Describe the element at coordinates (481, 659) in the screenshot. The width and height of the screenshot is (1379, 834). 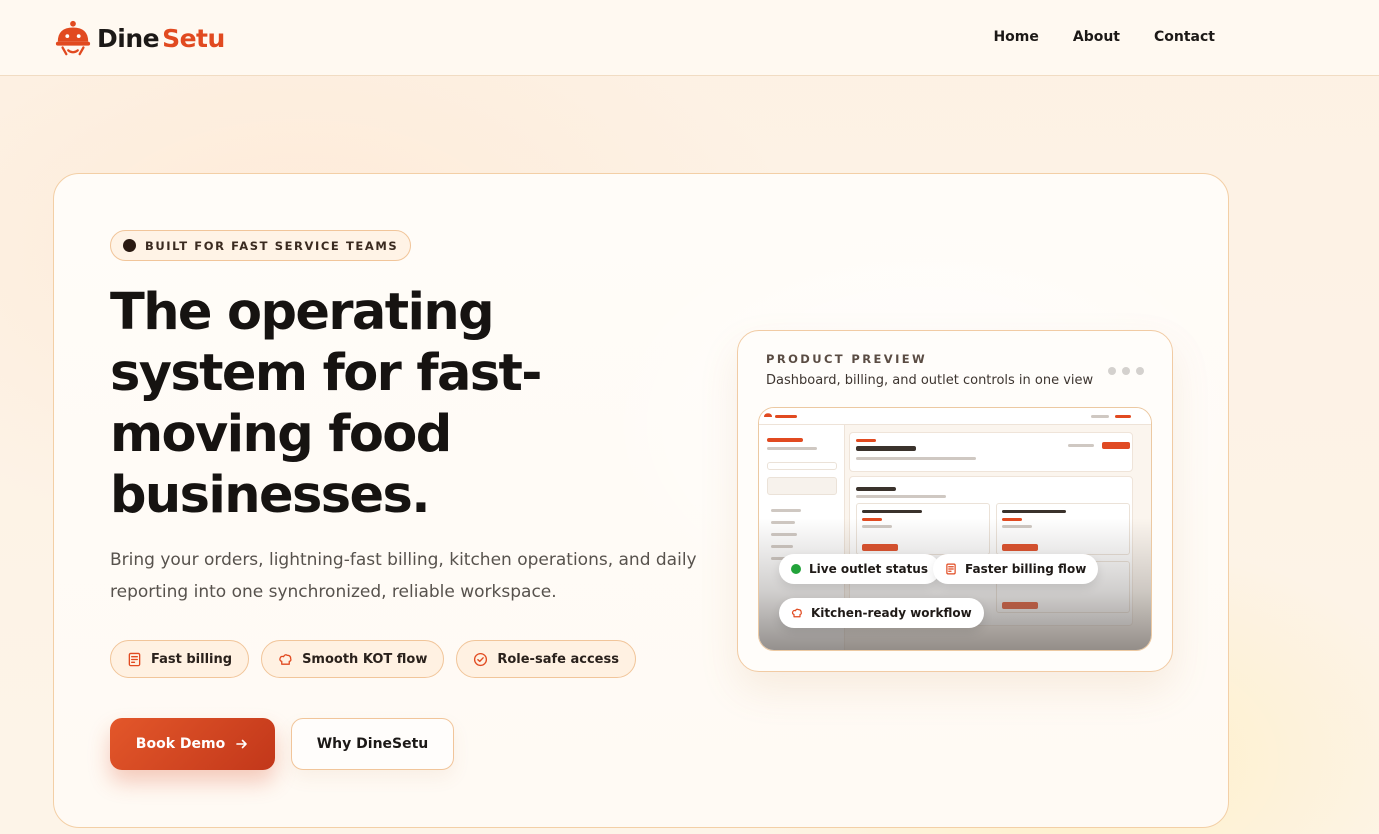
I see `check-badge-icon` at that location.